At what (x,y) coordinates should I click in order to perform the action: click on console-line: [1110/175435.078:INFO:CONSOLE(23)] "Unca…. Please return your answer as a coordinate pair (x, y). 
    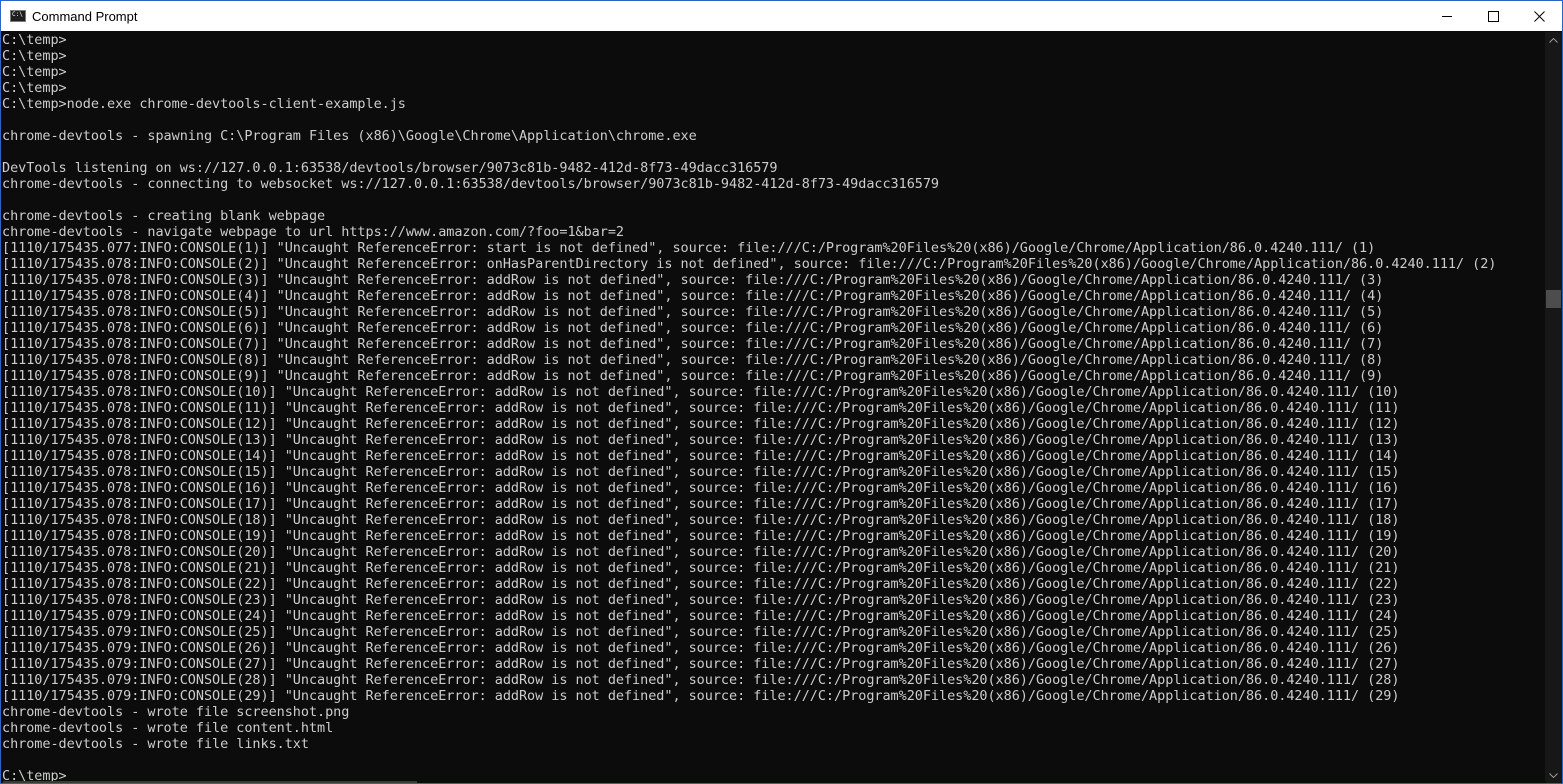
    Looking at the image, I should click on (701, 600).